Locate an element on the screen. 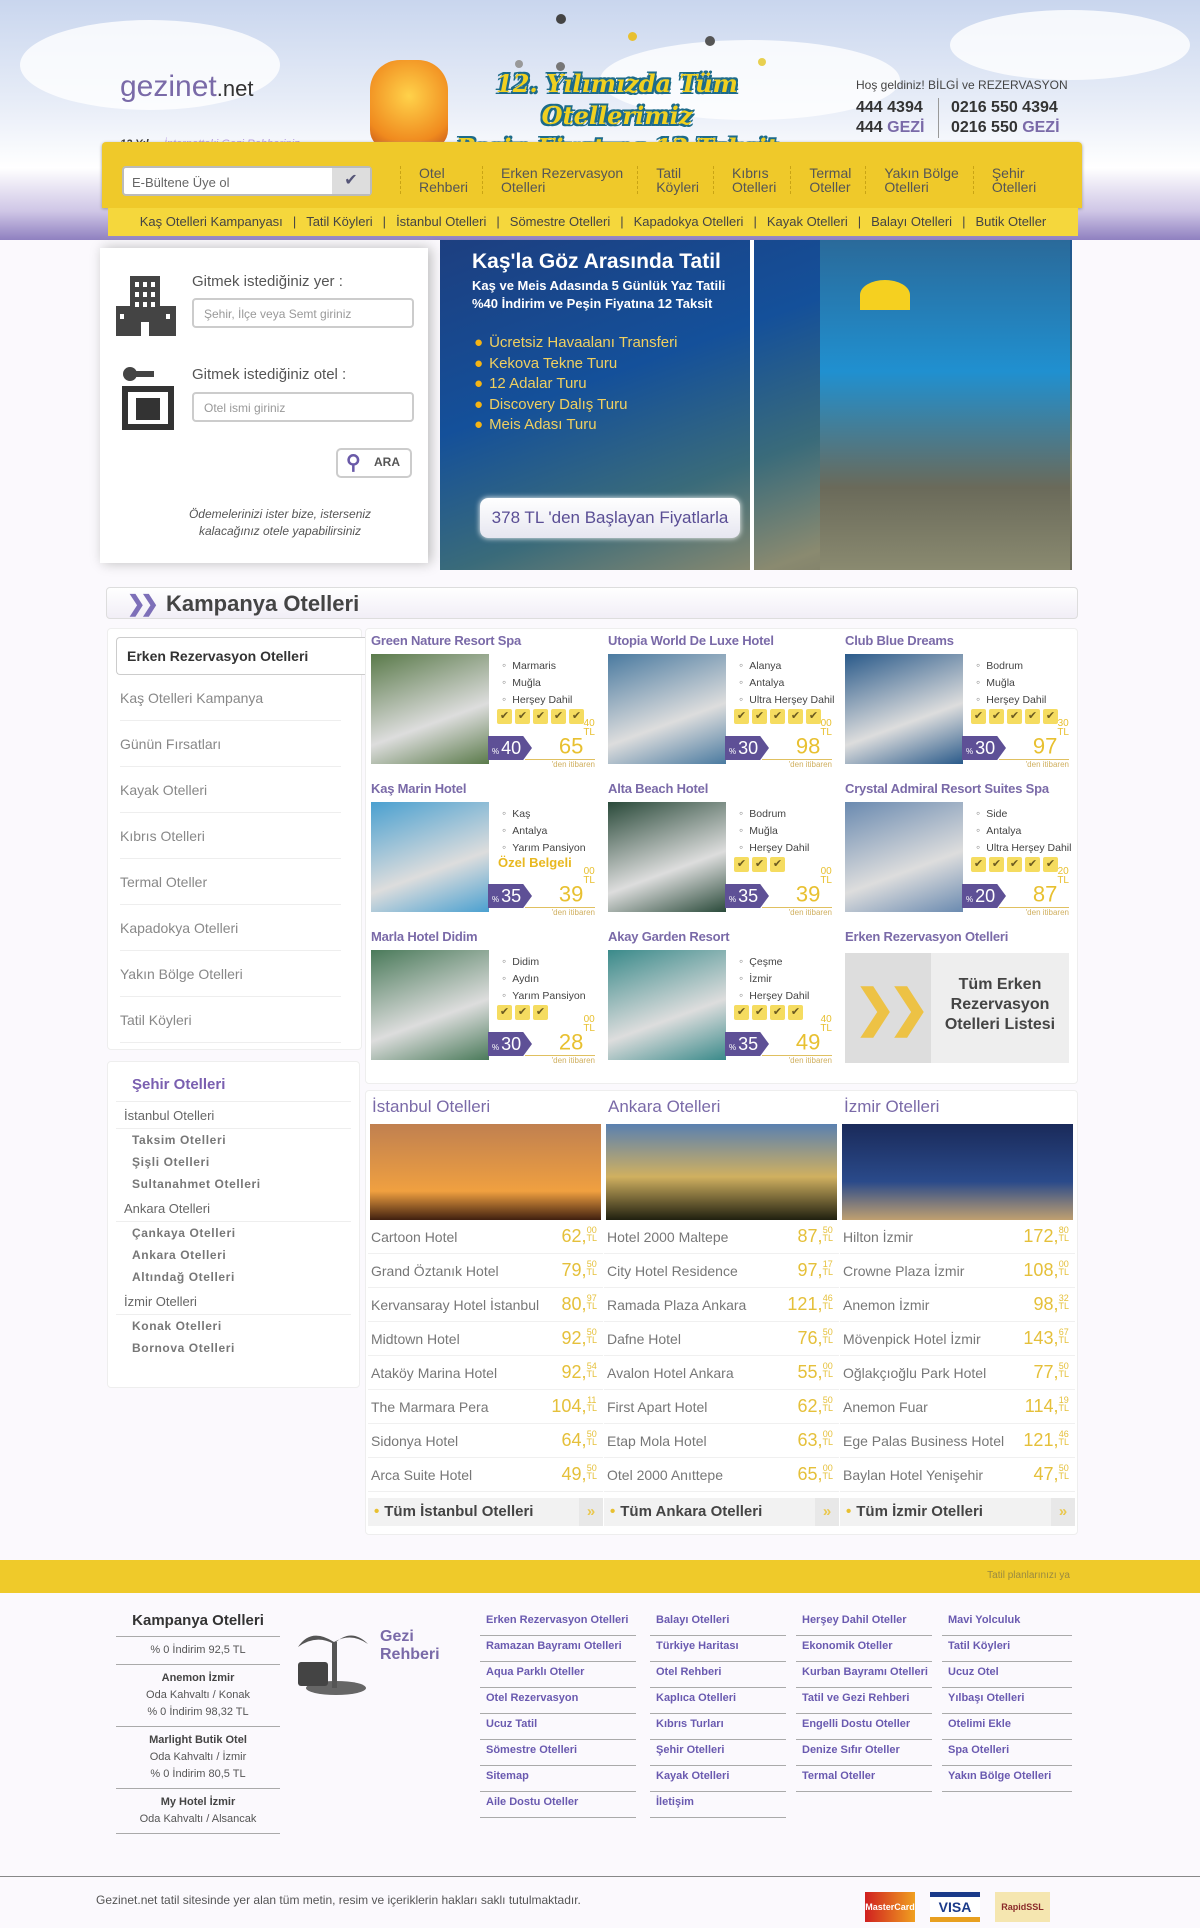 The image size is (1200, 1928). footer-link: Sitemap is located at coordinates (558, 1779).